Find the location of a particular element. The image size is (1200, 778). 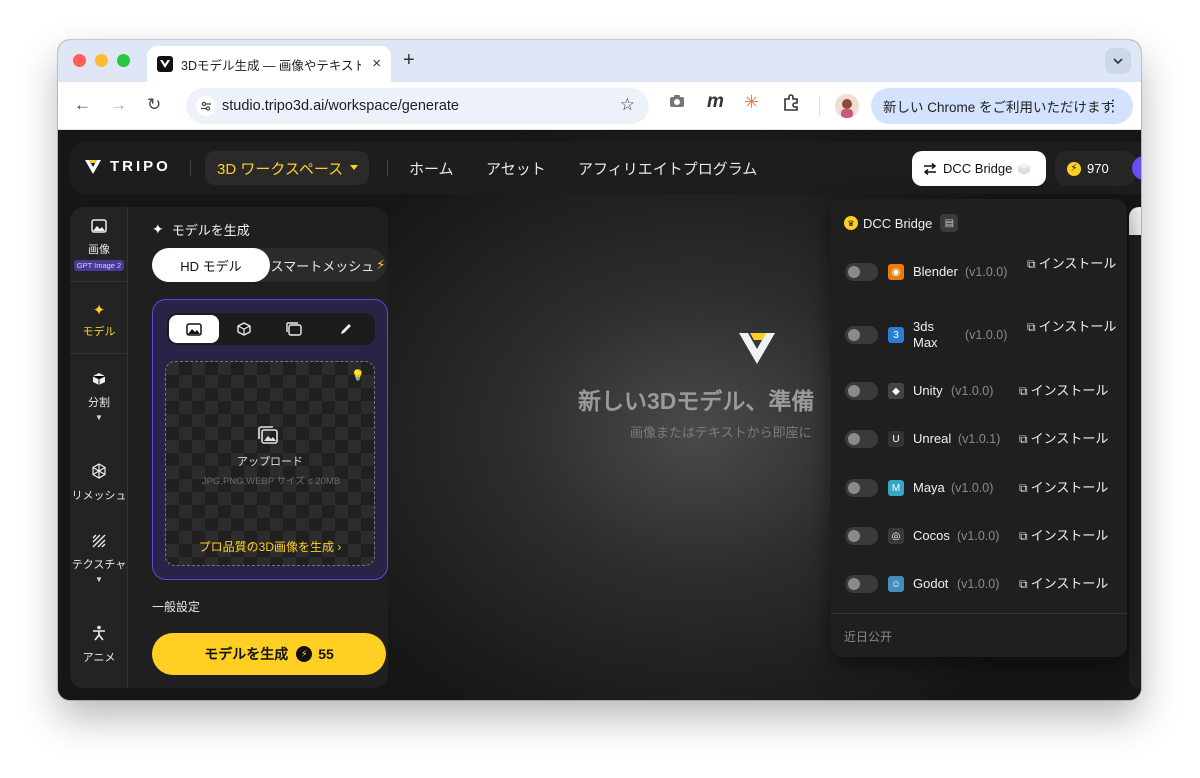

tab-close-icon: × is located at coordinates (376, 63).